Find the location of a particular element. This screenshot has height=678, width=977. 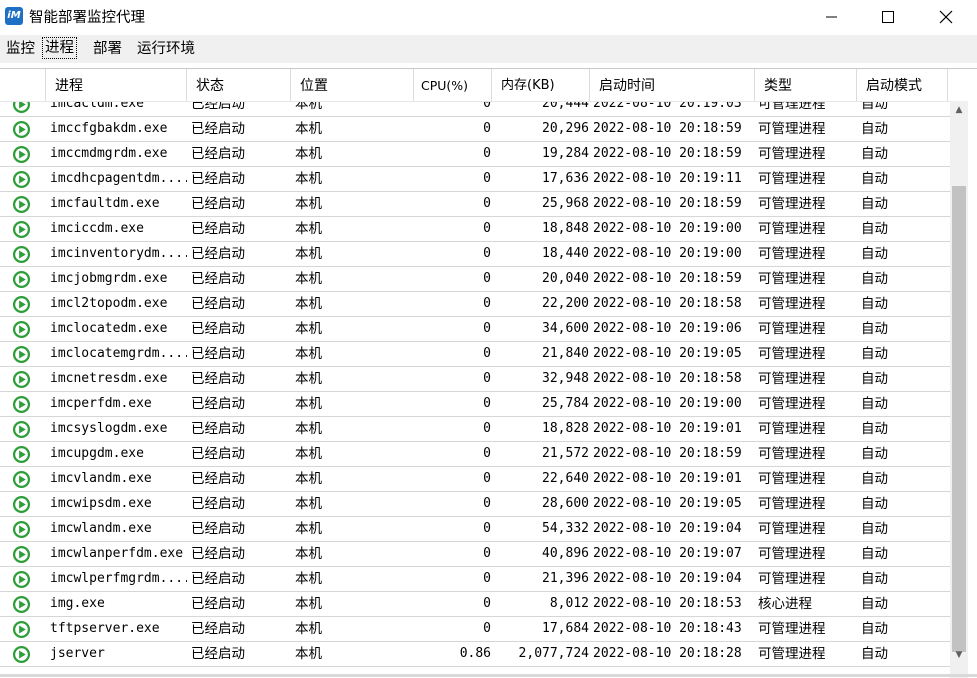

maximize-icon is located at coordinates (888, 16).